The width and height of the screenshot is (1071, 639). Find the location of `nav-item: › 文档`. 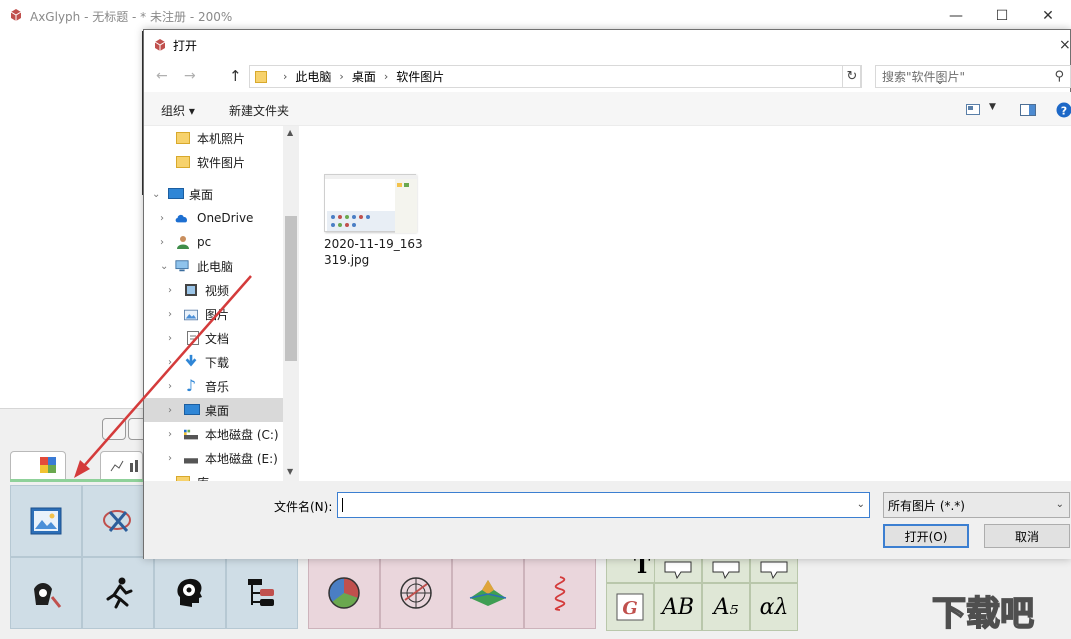

nav-item: › 文档 is located at coordinates (213, 338).